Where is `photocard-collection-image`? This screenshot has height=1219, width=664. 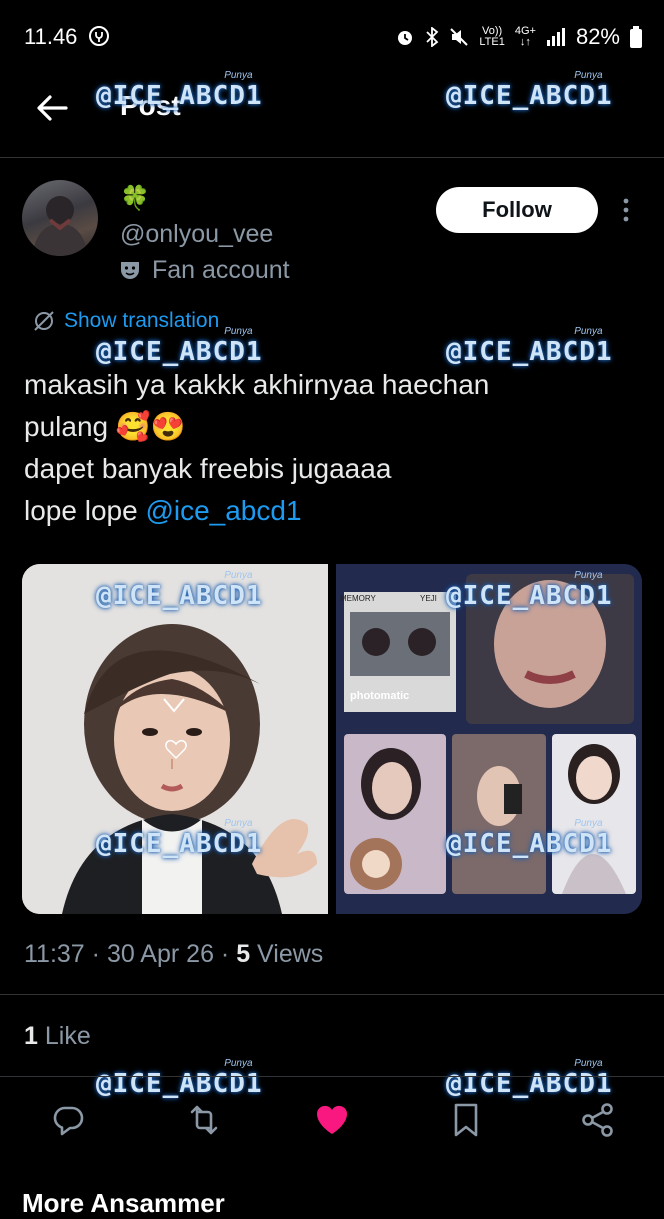
photocard-collection-image is located at coordinates (489, 739).